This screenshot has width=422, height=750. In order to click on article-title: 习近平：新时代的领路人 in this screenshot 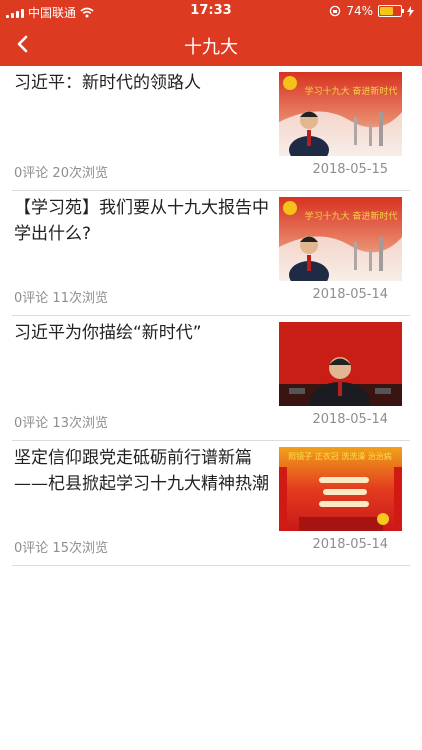, I will do `click(107, 83)`.